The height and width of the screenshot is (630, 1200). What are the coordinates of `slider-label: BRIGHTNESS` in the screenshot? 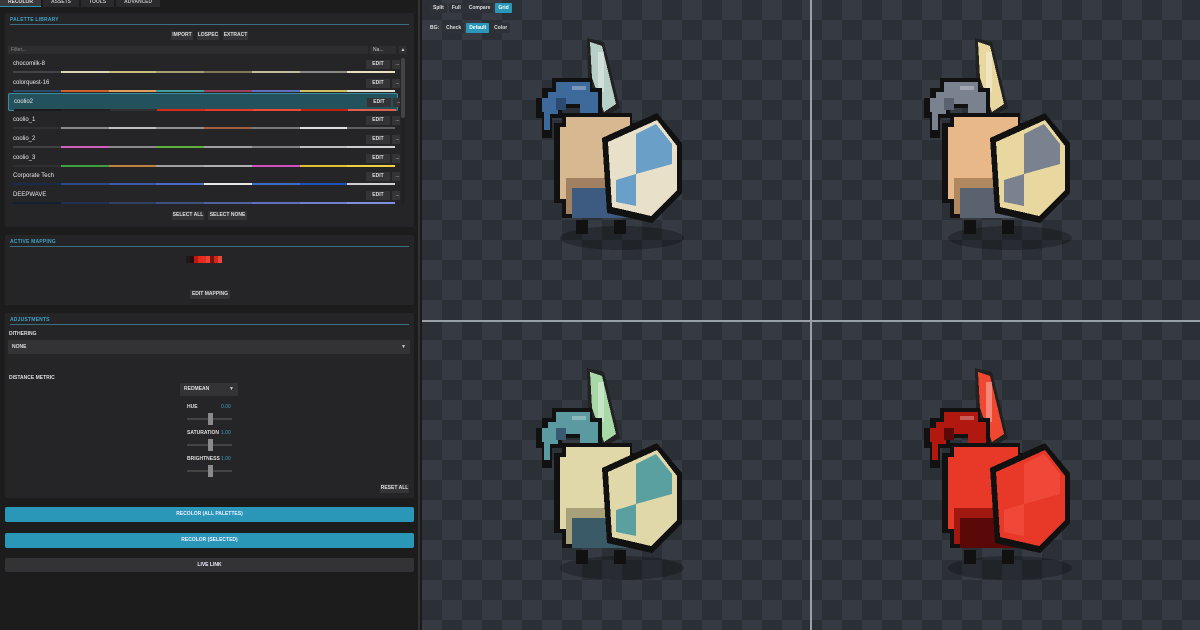 It's located at (203, 459).